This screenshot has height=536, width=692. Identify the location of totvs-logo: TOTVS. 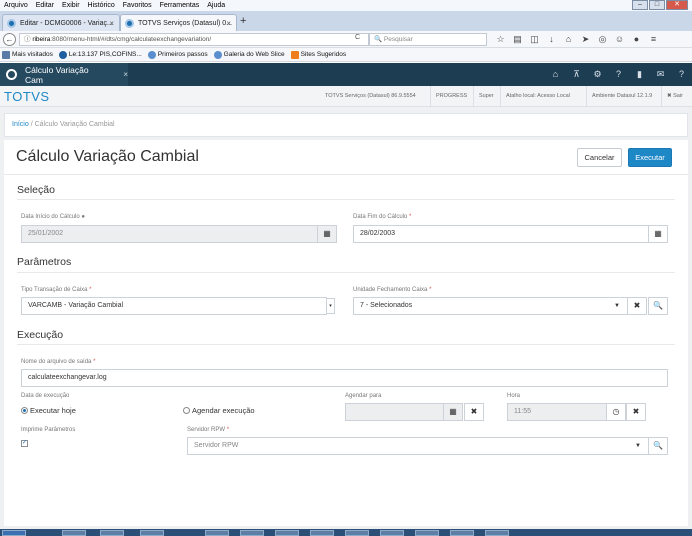
(27, 96).